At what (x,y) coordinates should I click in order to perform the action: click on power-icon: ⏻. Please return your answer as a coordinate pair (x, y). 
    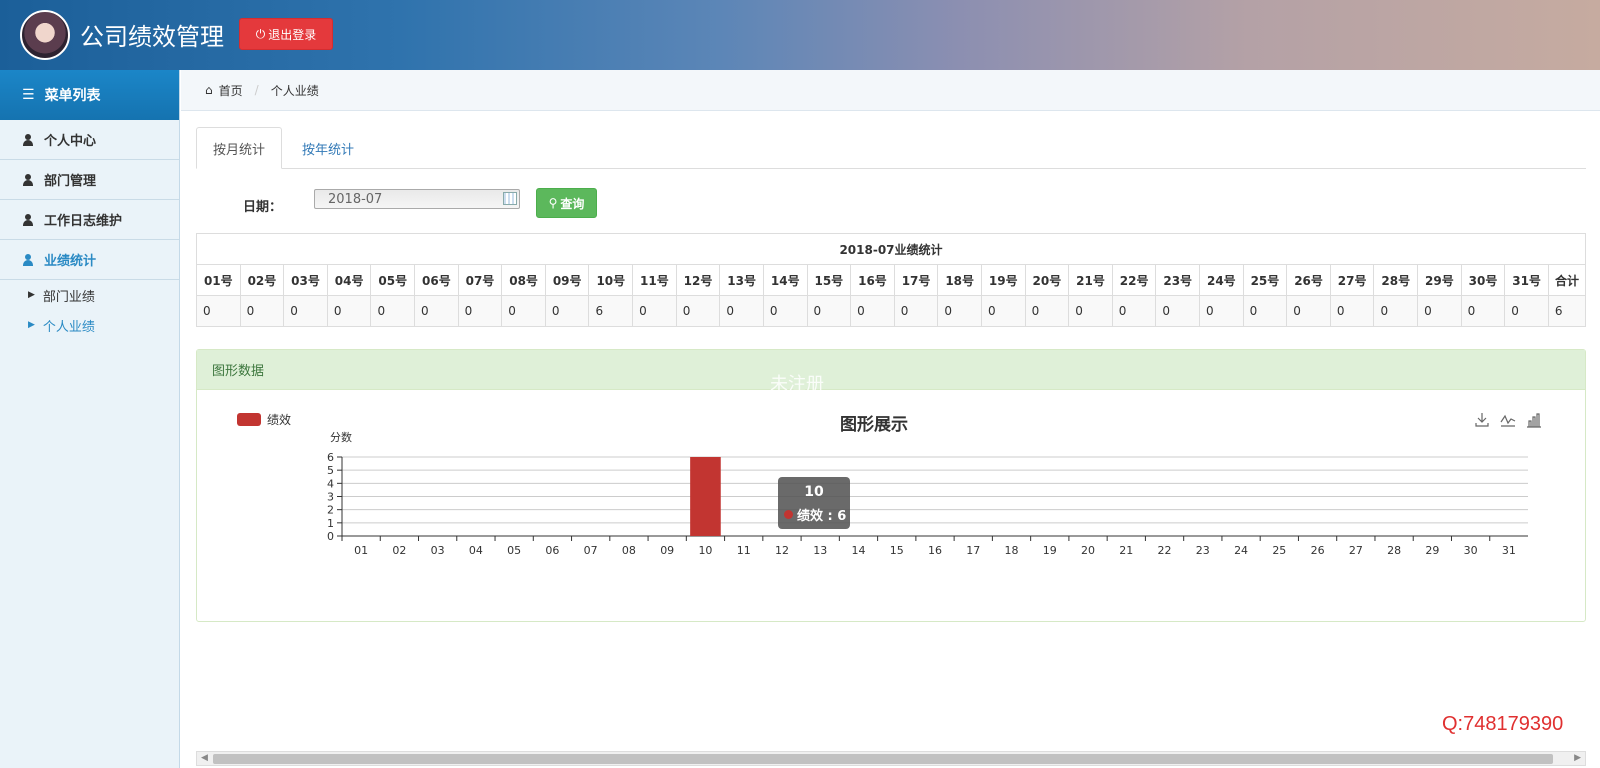
    Looking at the image, I should click on (260, 33).